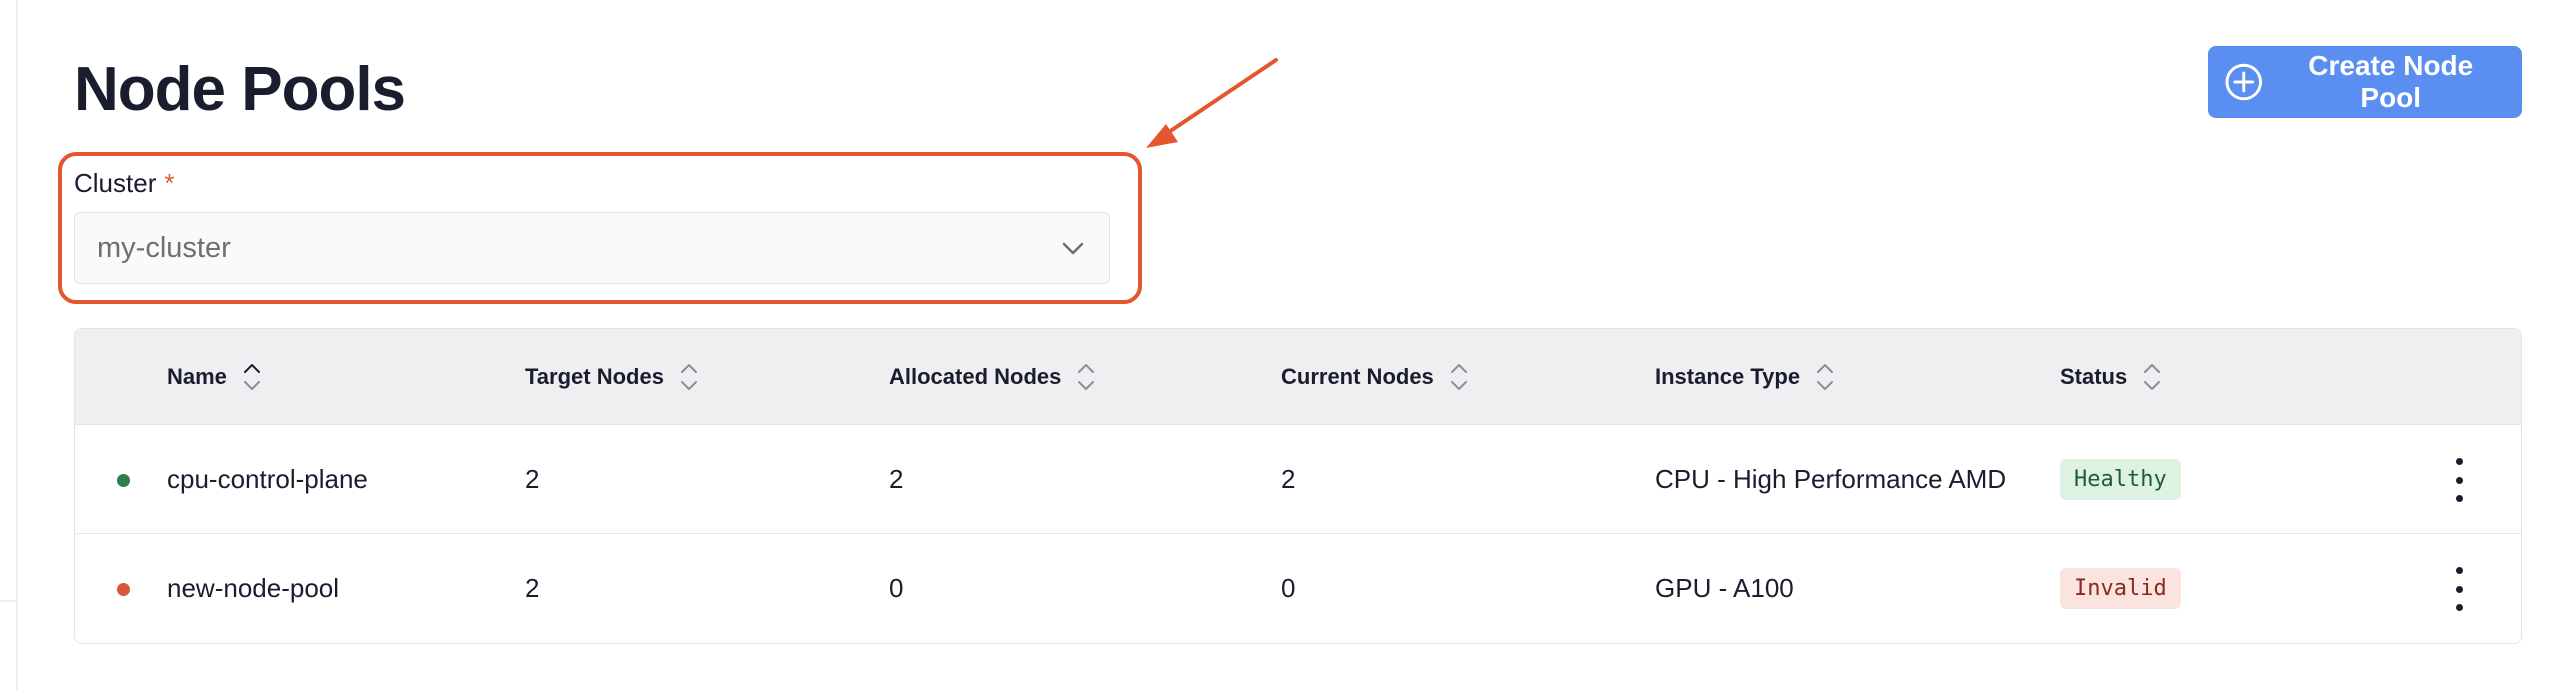  I want to click on page-title: Node Pools, so click(240, 89).